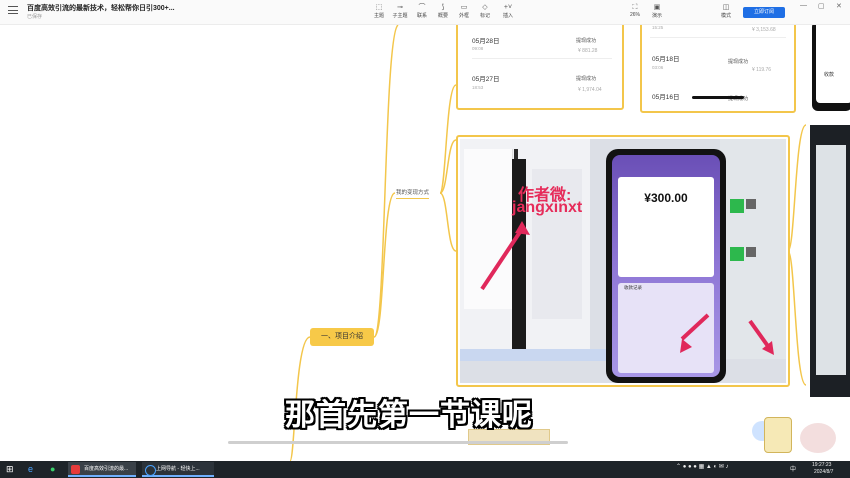  I want to click on row-amount: ¥ 1,974.04, so click(590, 90).